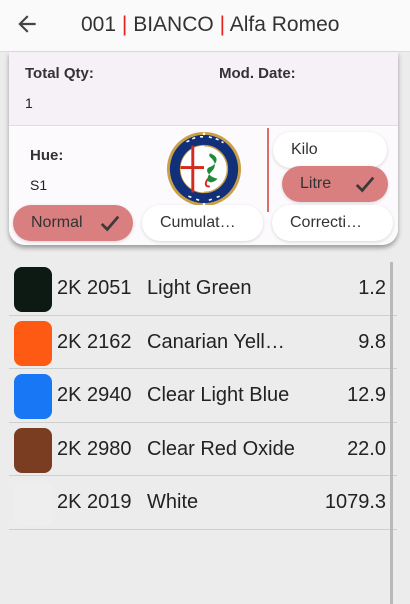 Image resolution: width=410 pixels, height=604 pixels. Describe the element at coordinates (391, 433) in the screenshot. I see `scrollbar` at that location.